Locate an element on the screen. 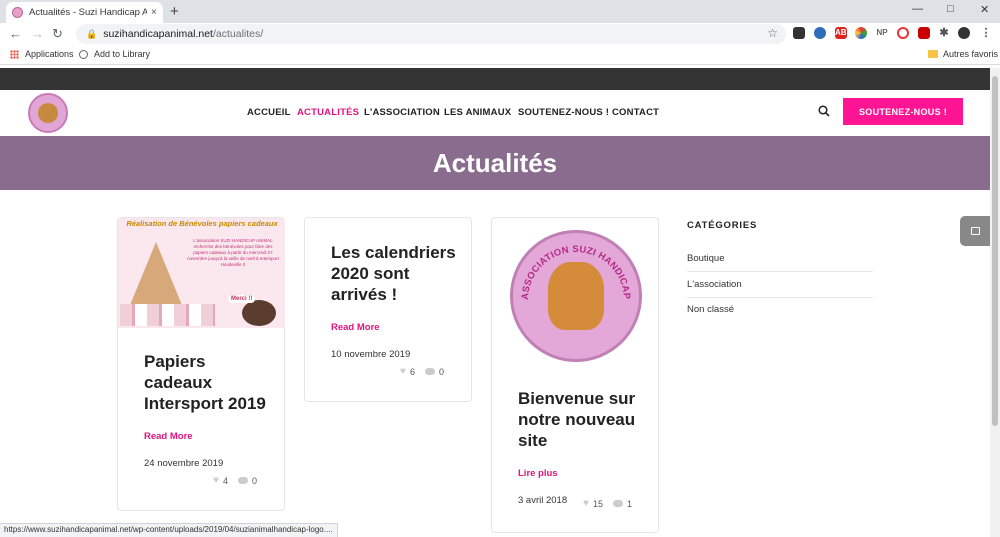 The width and height of the screenshot is (1000, 537). browser-tab: Actualités - Suzi Handicap Animal × is located at coordinates (84, 12).